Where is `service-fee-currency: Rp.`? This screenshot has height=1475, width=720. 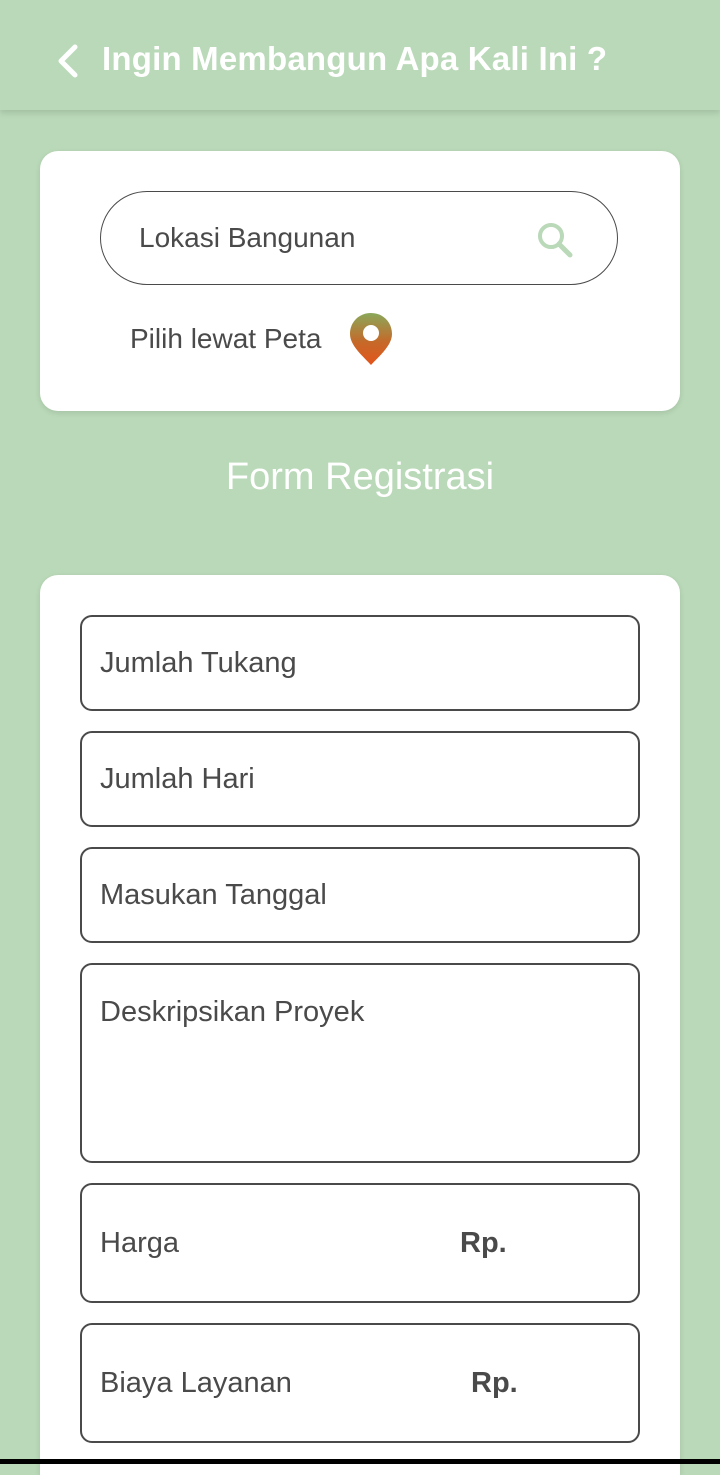
service-fee-currency: Rp. is located at coordinates (494, 1382).